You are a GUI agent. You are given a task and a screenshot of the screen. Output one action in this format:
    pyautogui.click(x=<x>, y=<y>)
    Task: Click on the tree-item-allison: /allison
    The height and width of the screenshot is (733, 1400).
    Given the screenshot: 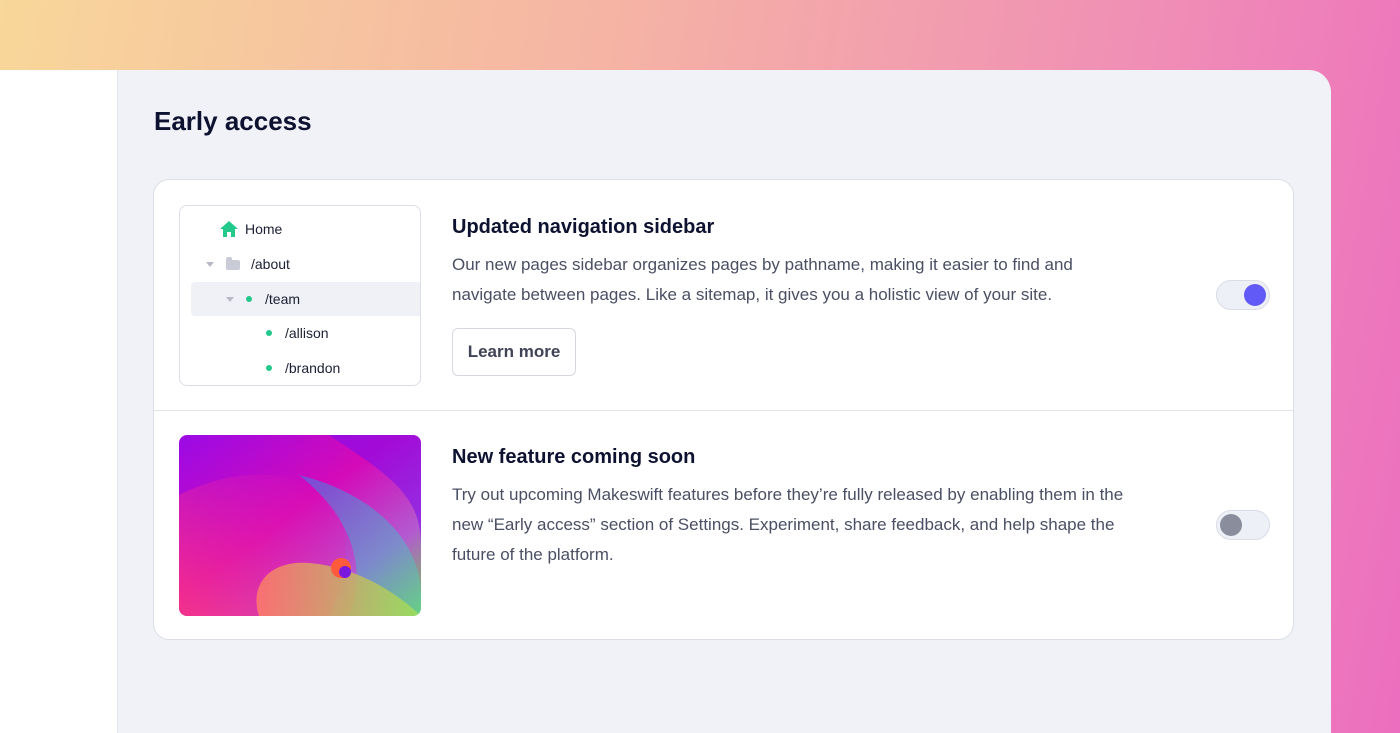 What is the action you would take?
    pyautogui.click(x=300, y=333)
    